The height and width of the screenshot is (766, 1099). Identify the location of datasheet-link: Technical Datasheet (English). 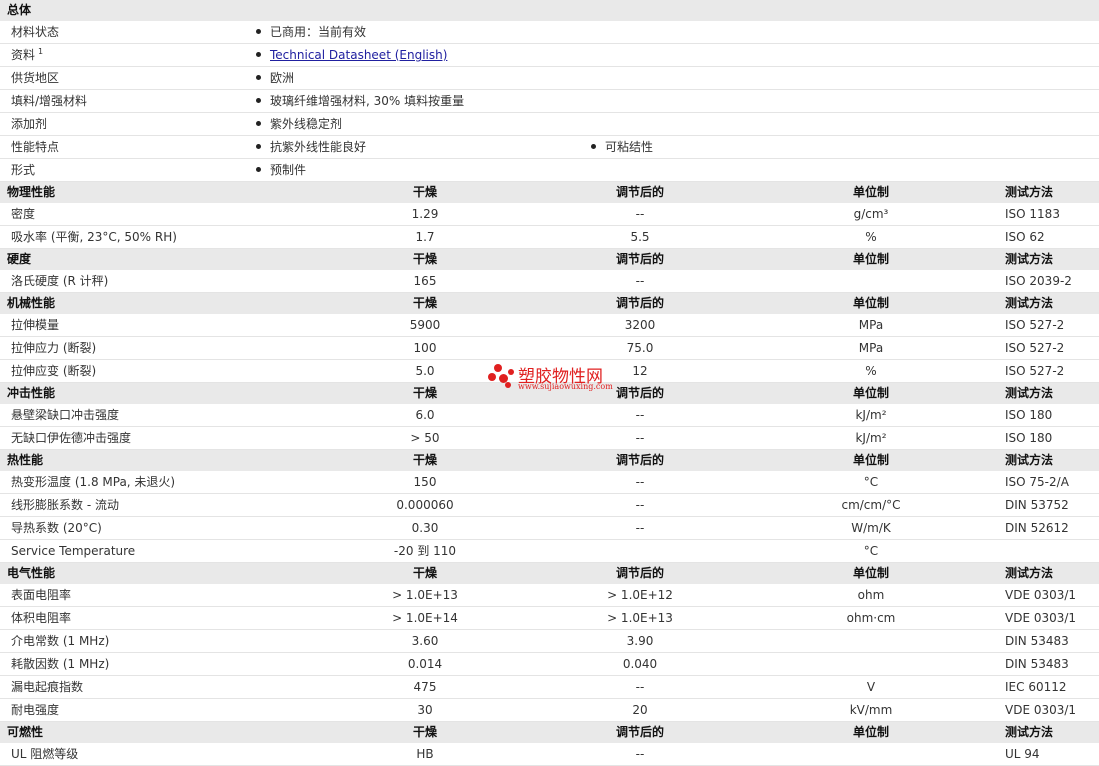
(358, 55).